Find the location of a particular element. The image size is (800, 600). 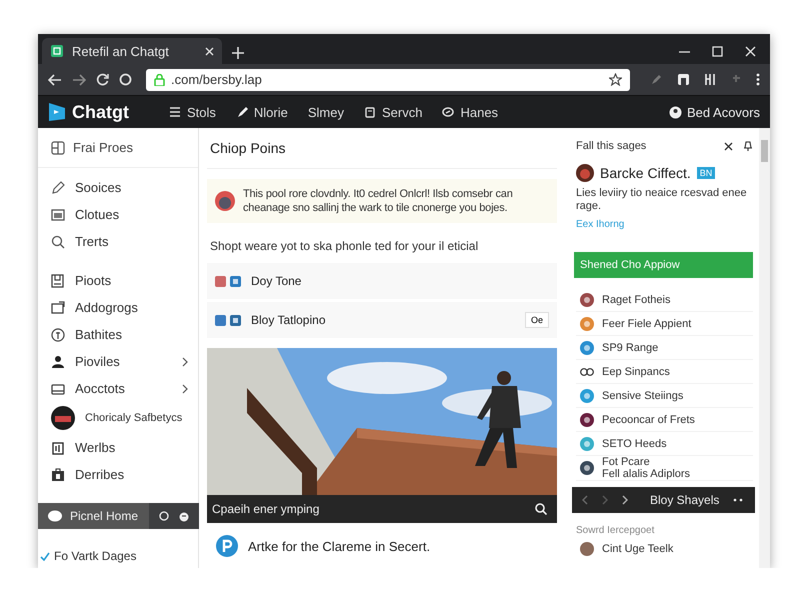

nav-link: Slmey is located at coordinates (326, 112).